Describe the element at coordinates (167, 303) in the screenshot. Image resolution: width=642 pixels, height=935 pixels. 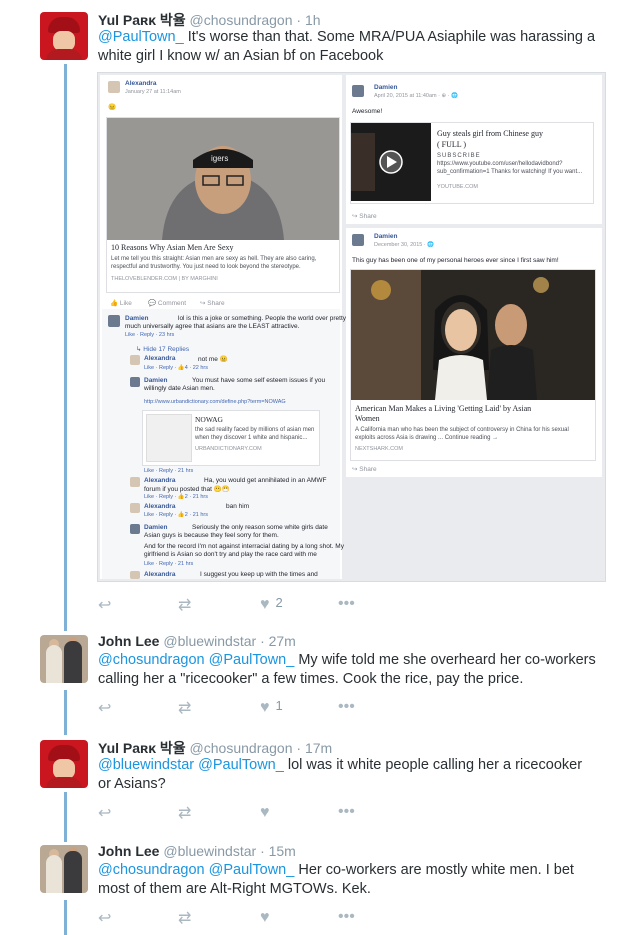
I see `comment-link: 💬 Comment` at that location.